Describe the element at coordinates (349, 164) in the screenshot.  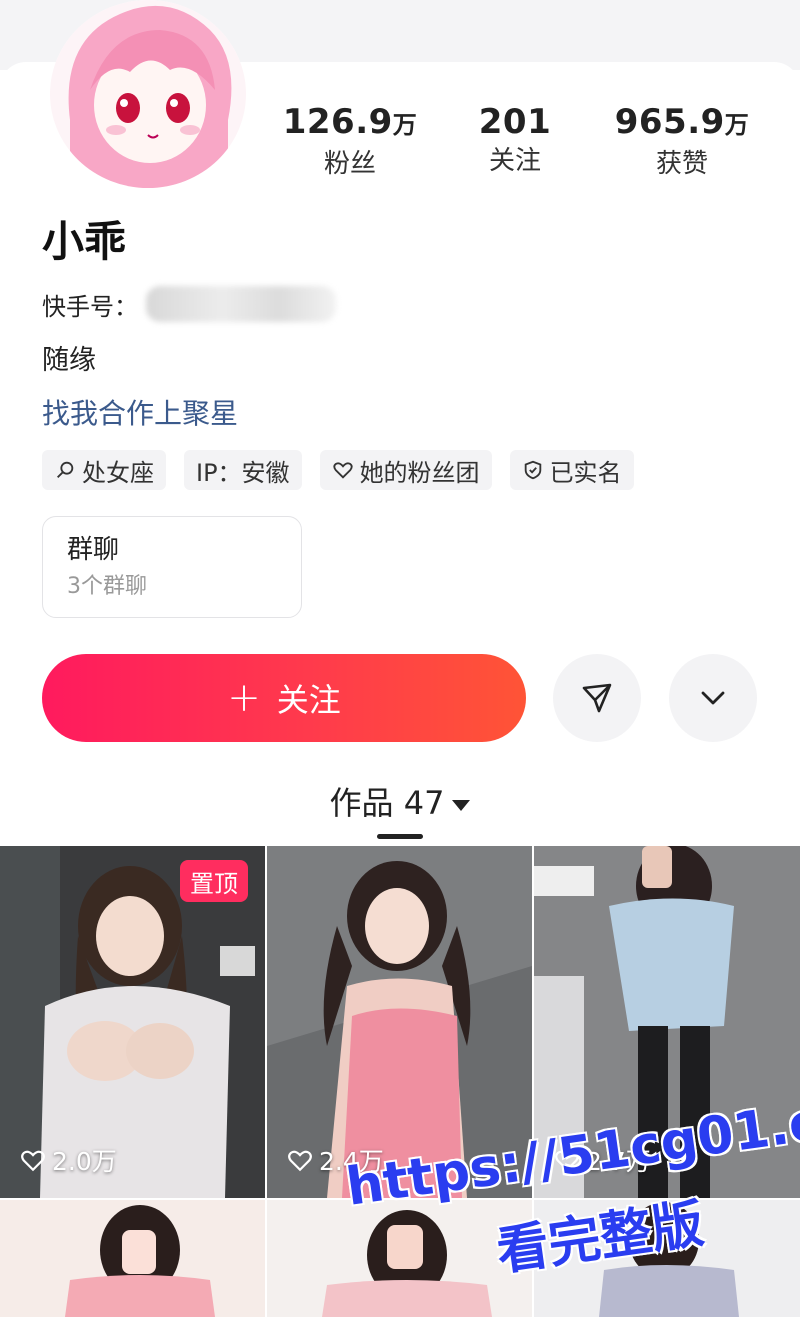
I see `followers-label: 粉丝` at that location.